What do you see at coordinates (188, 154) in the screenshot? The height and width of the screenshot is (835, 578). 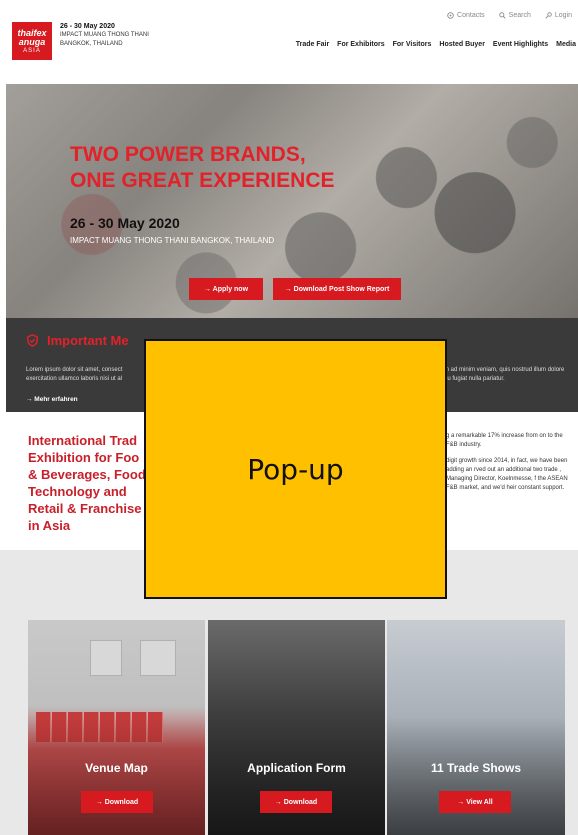 I see `hero-title-line1: TWO POWER BRANDS,` at bounding box center [188, 154].